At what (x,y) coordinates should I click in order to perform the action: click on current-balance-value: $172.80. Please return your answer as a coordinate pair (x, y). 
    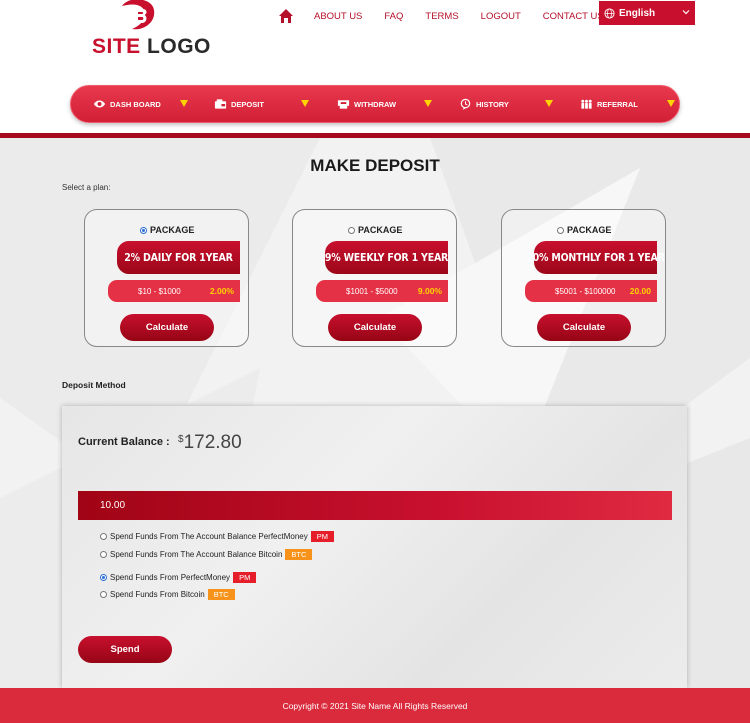
    Looking at the image, I should click on (210, 443).